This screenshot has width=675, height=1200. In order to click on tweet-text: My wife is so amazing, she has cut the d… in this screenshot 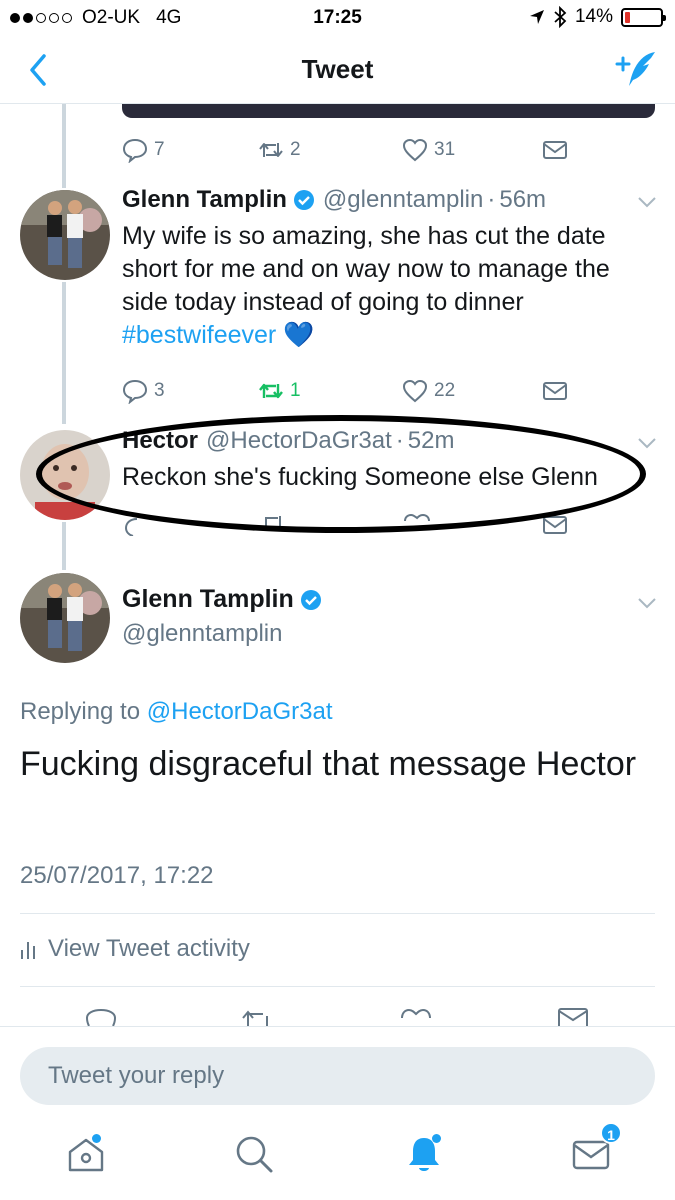, I will do `click(387, 286)`.